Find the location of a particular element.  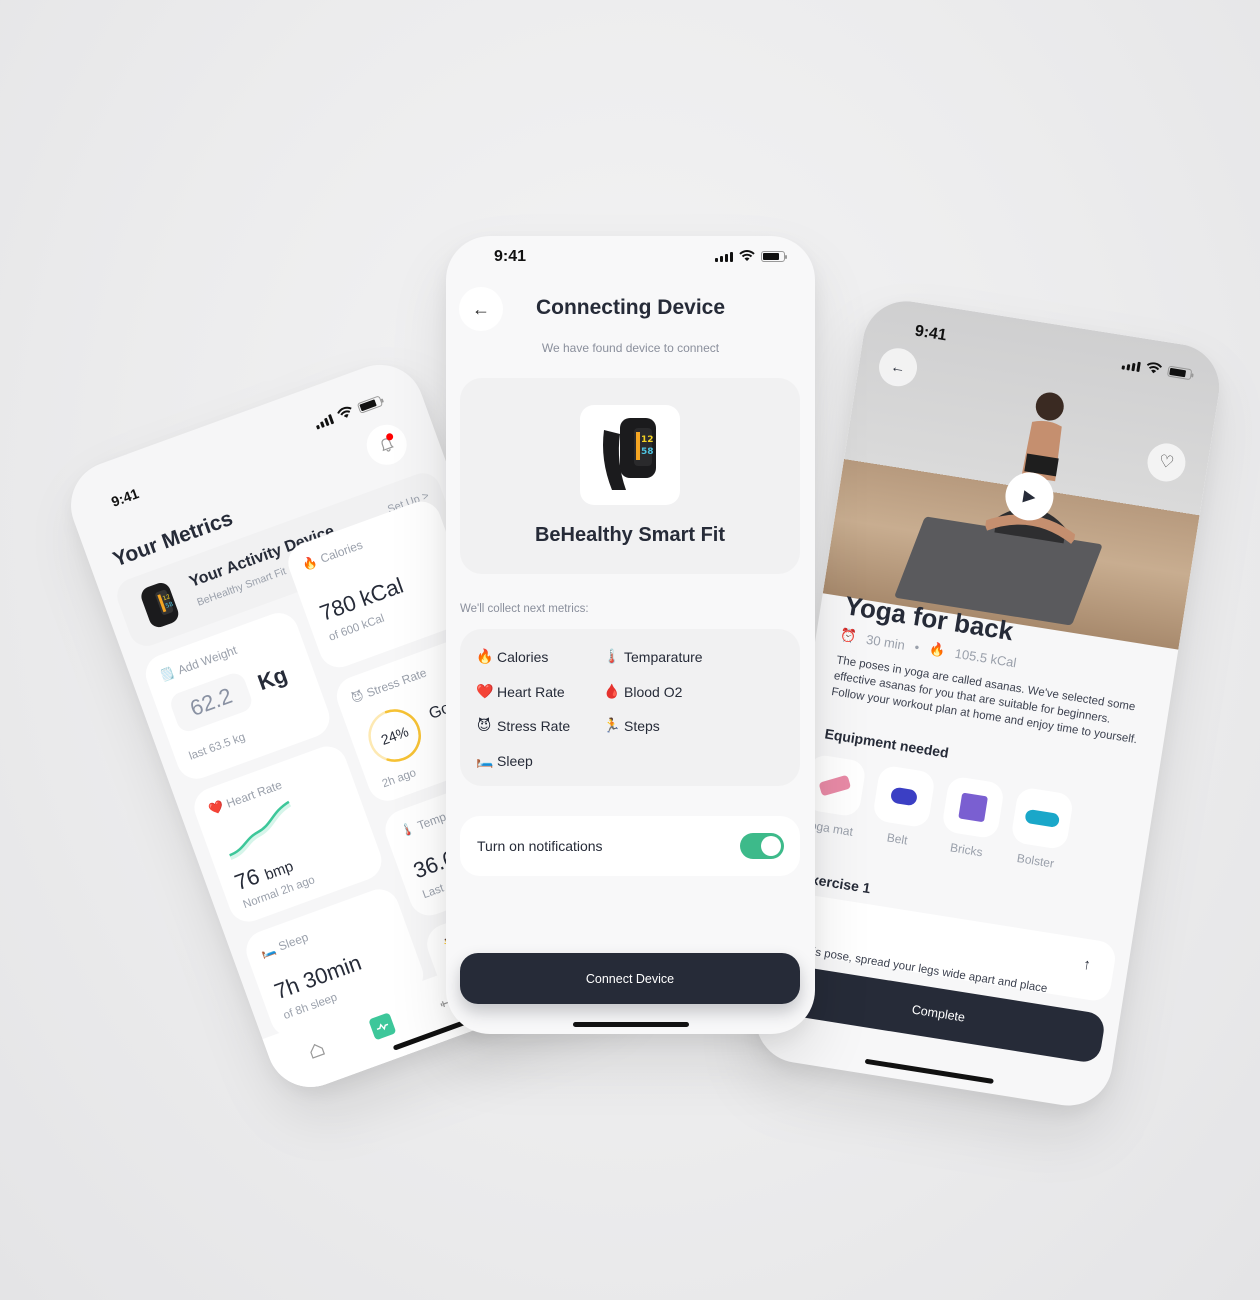

metric-item: 🔥 Calories is located at coordinates (512, 656).